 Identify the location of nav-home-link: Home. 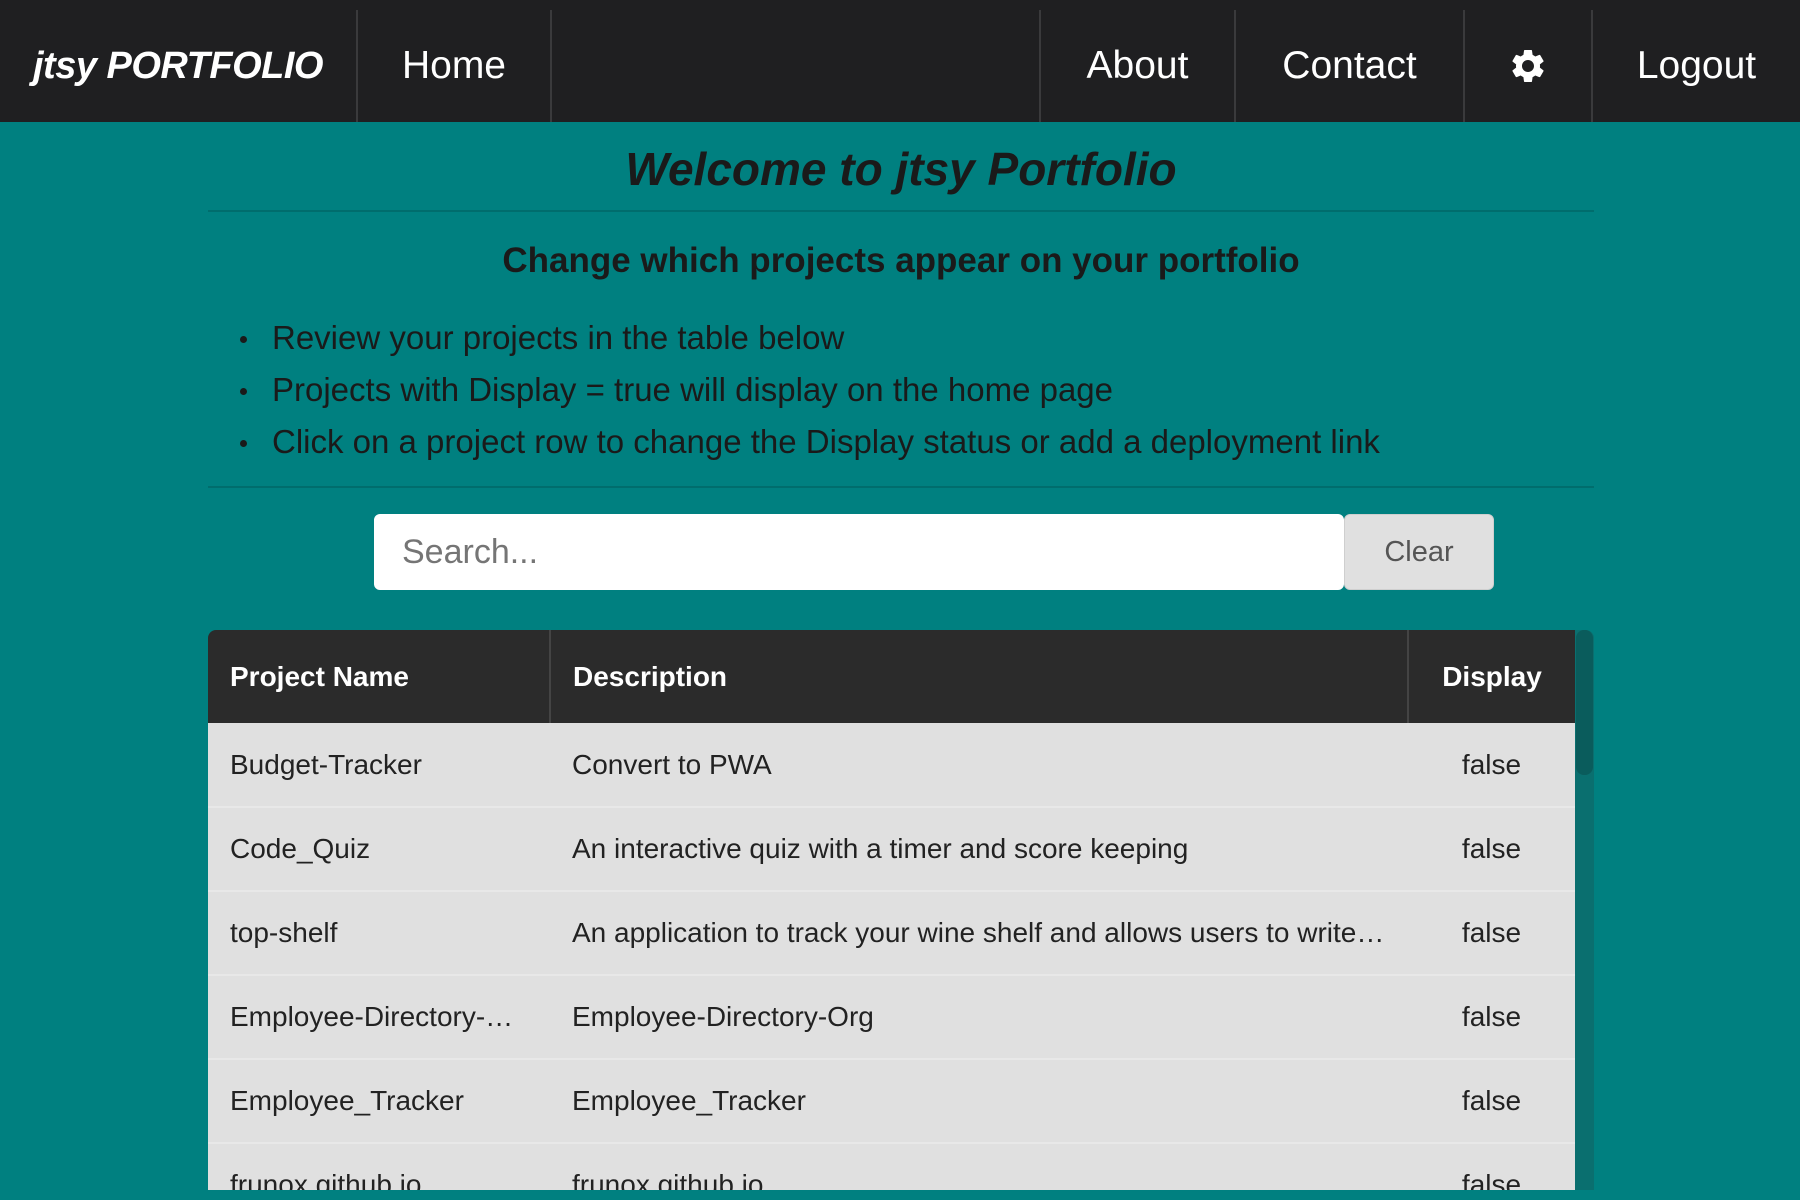
(454, 66).